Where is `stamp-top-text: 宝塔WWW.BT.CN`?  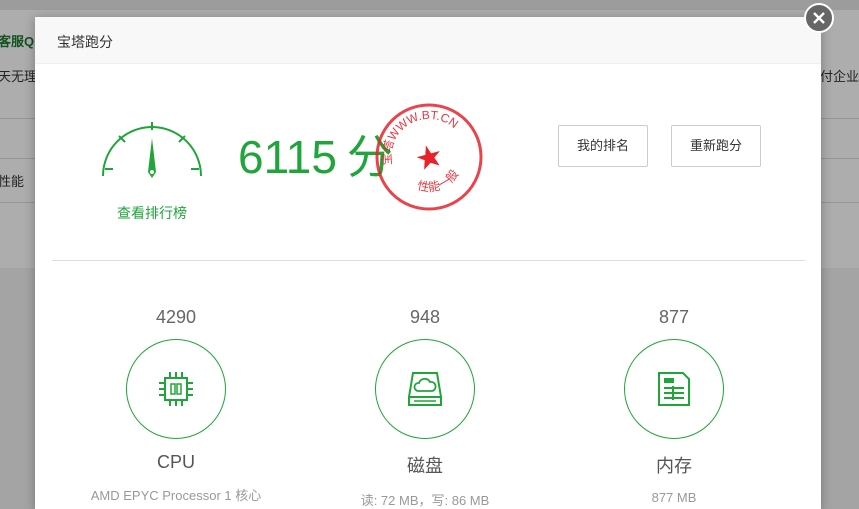 stamp-top-text: 宝塔WWW.BT.CN is located at coordinates (418, 136).